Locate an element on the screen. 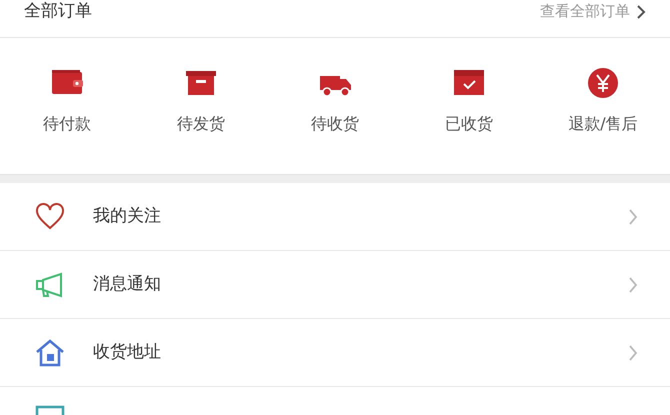  menu-label: 收货地址 is located at coordinates (127, 352).